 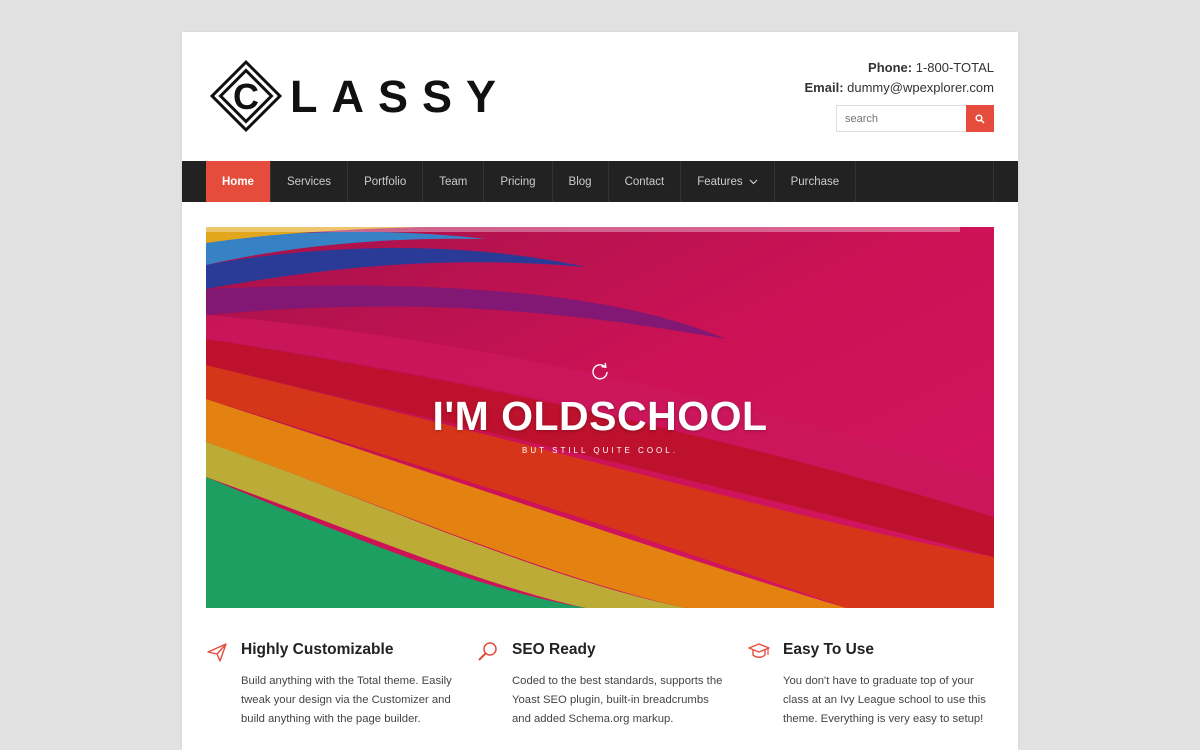 I want to click on phone-label: Phone:, so click(x=890, y=67).